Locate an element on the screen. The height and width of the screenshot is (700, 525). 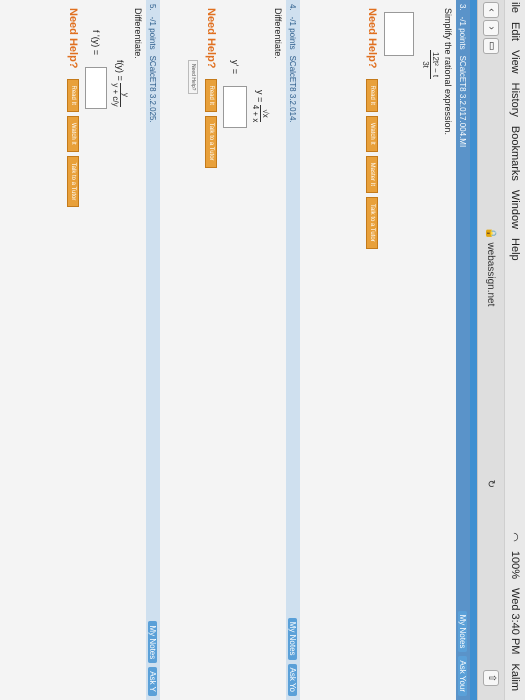
answer-row: y' = is located at coordinates (235, 350).